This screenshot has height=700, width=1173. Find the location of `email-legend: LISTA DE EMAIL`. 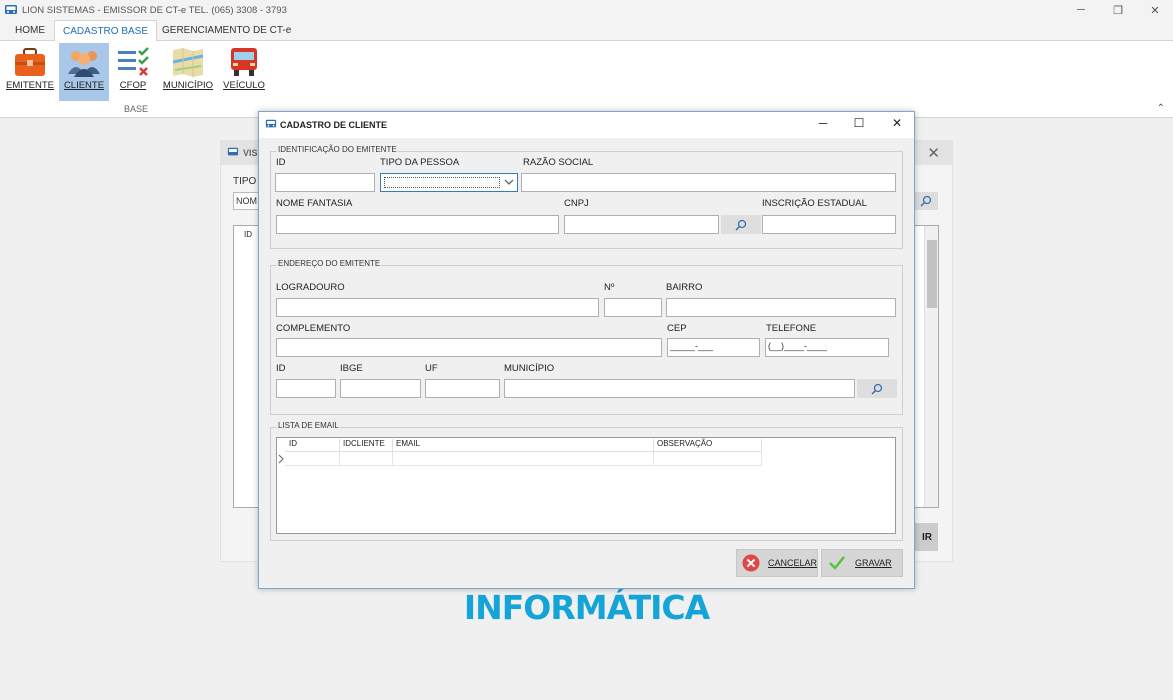

email-legend: LISTA DE EMAIL is located at coordinates (308, 425).